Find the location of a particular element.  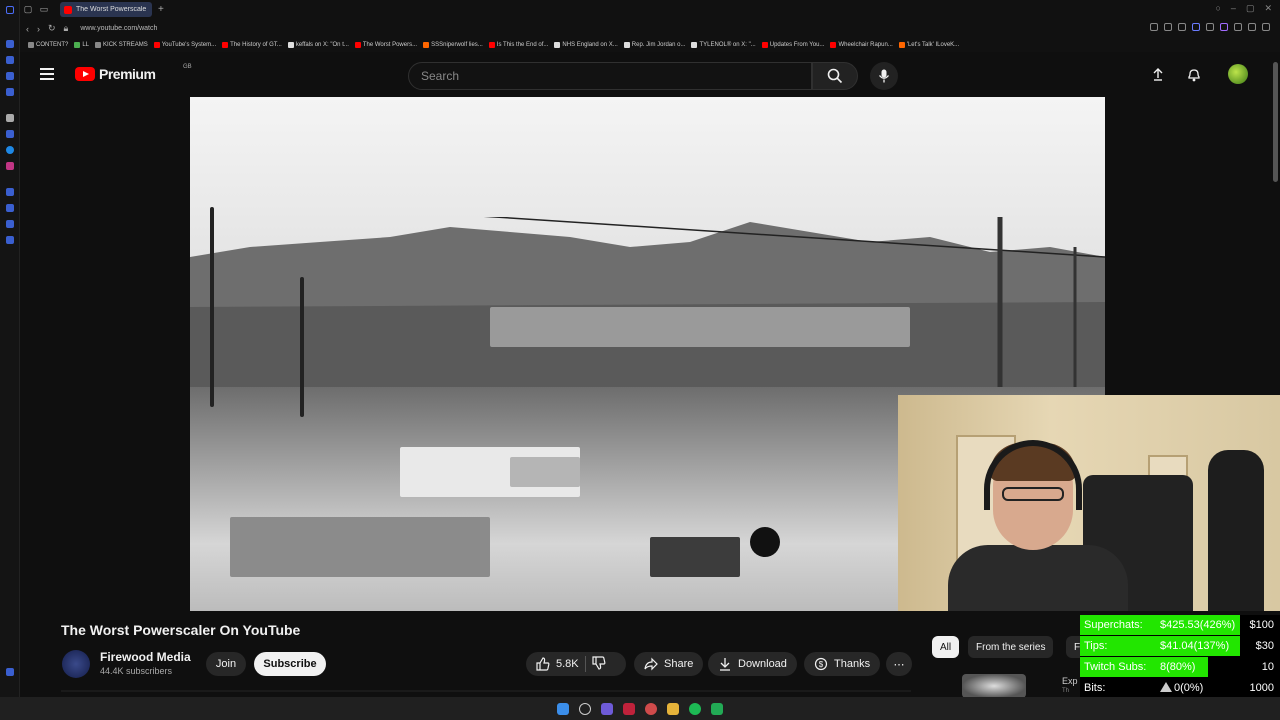

channel-avatar is located at coordinates (76, 664).